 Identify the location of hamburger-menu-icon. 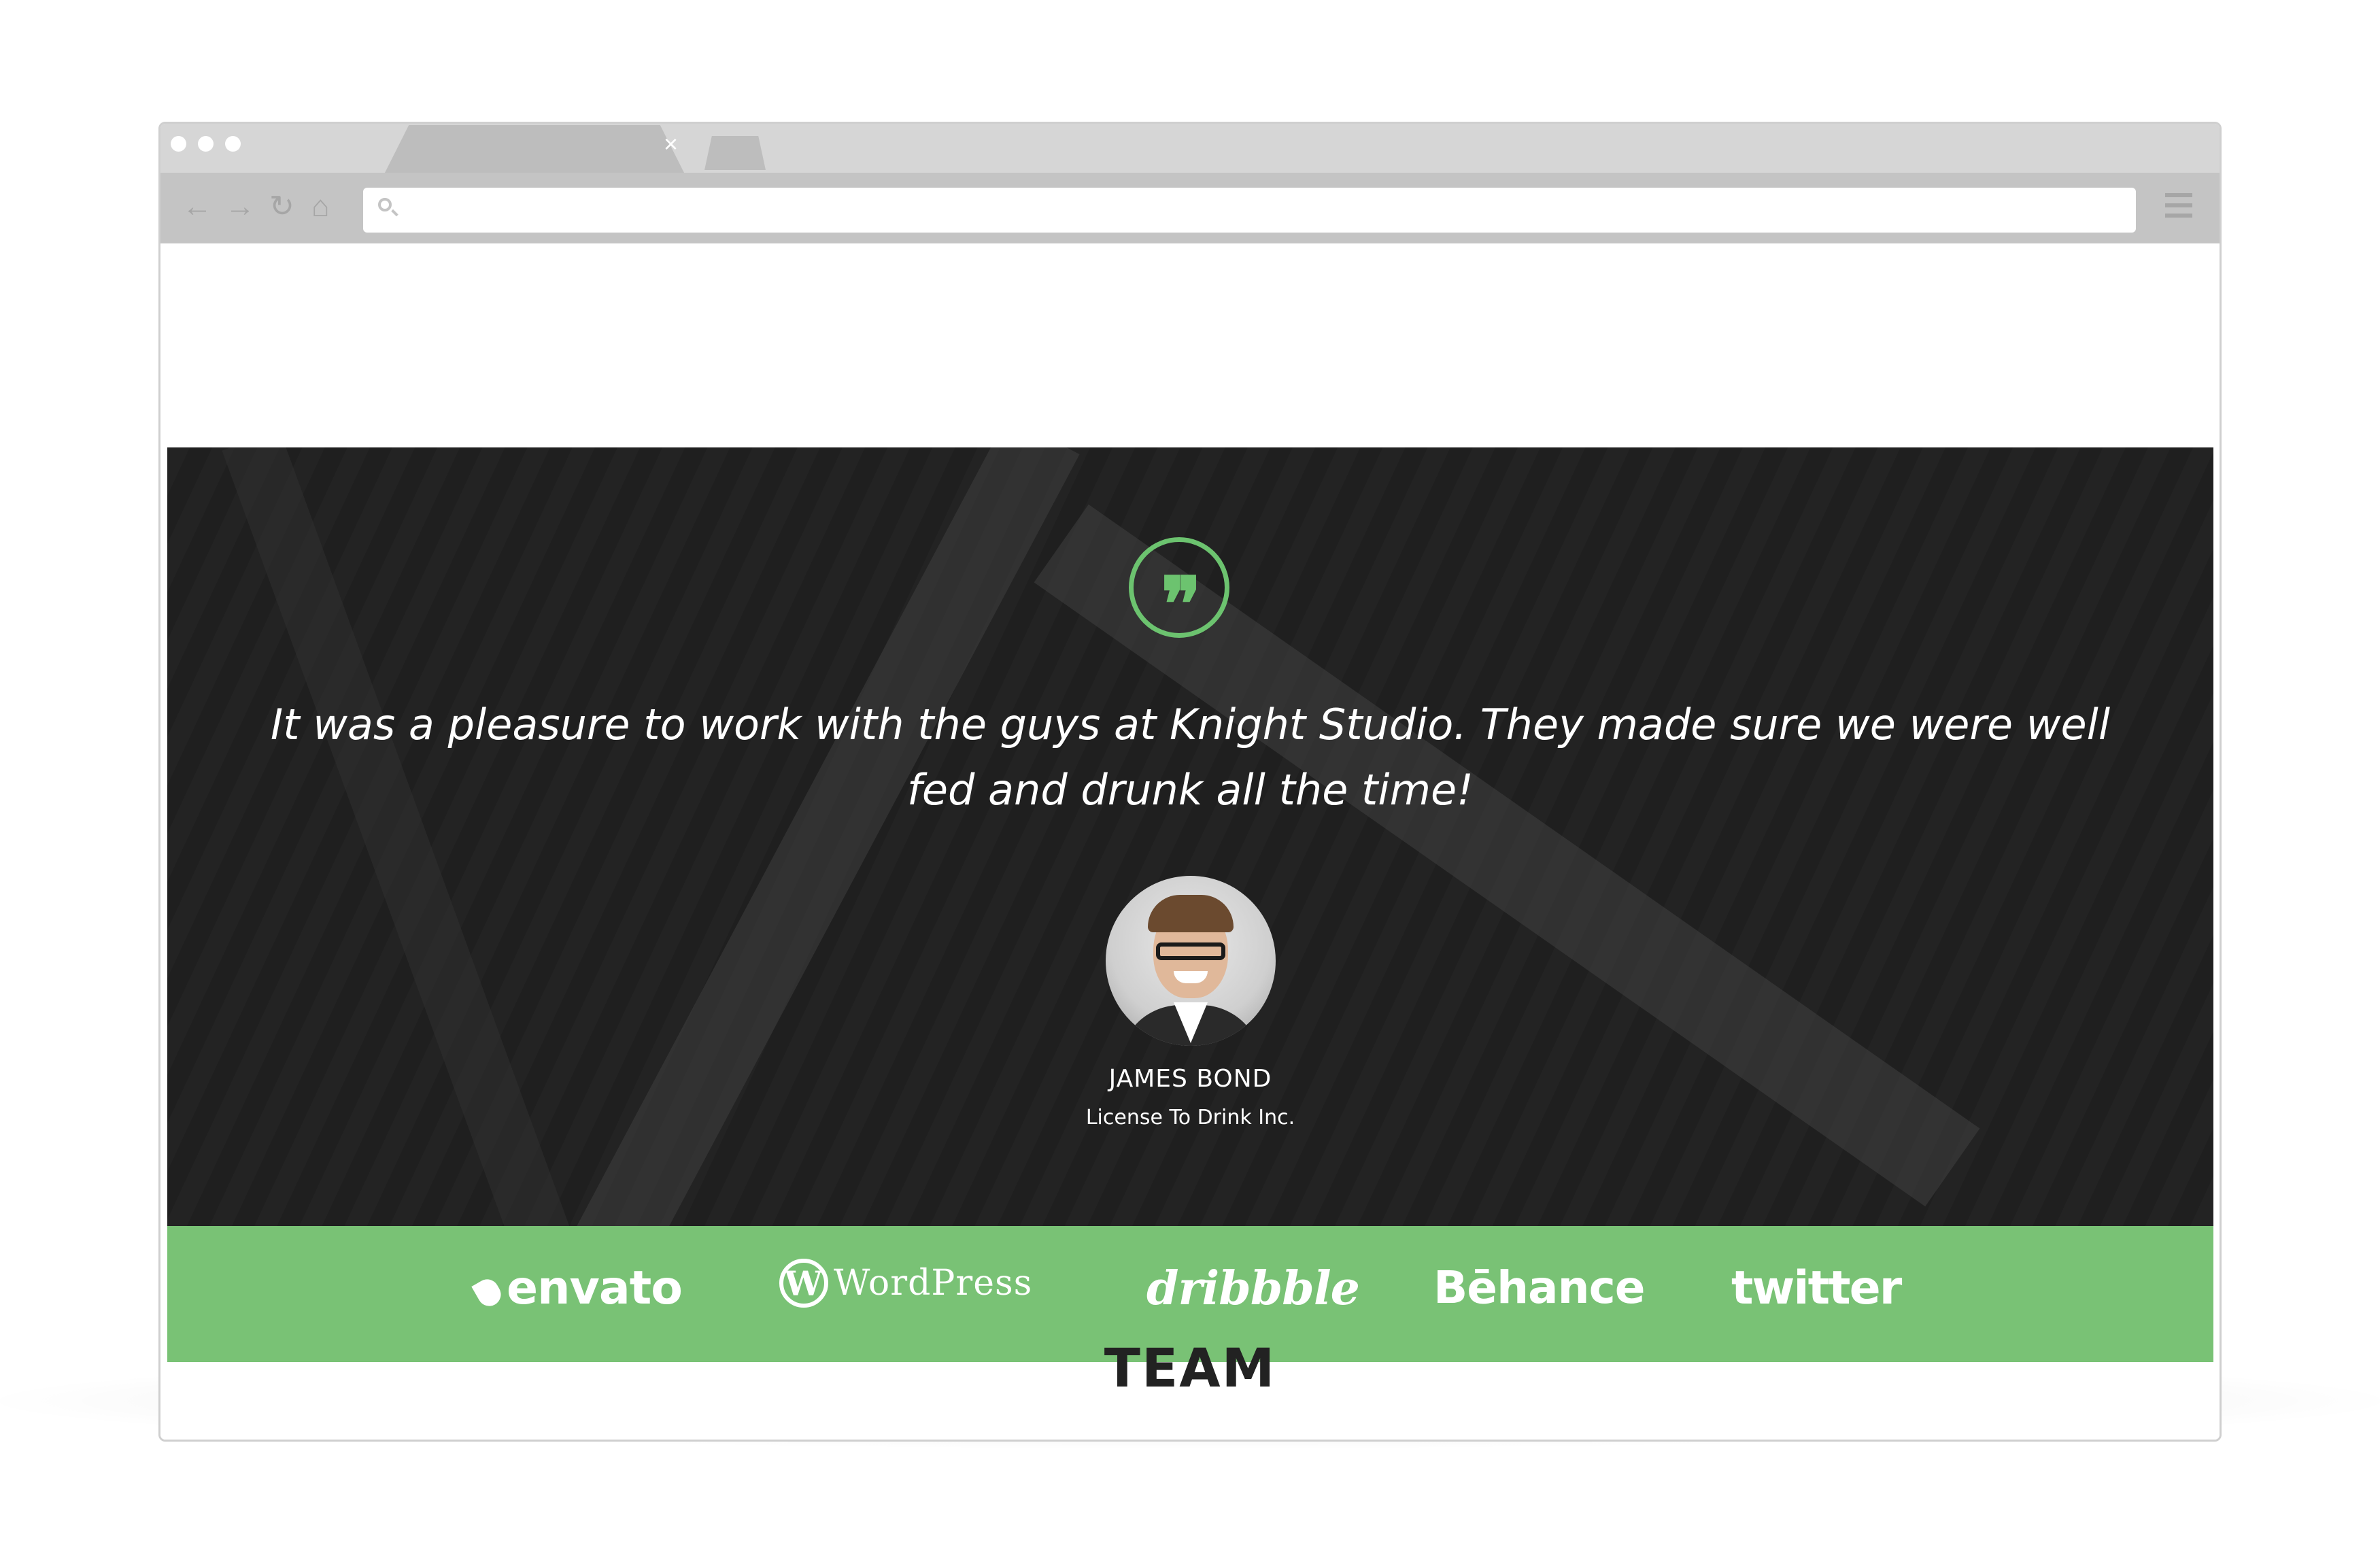
(2179, 207).